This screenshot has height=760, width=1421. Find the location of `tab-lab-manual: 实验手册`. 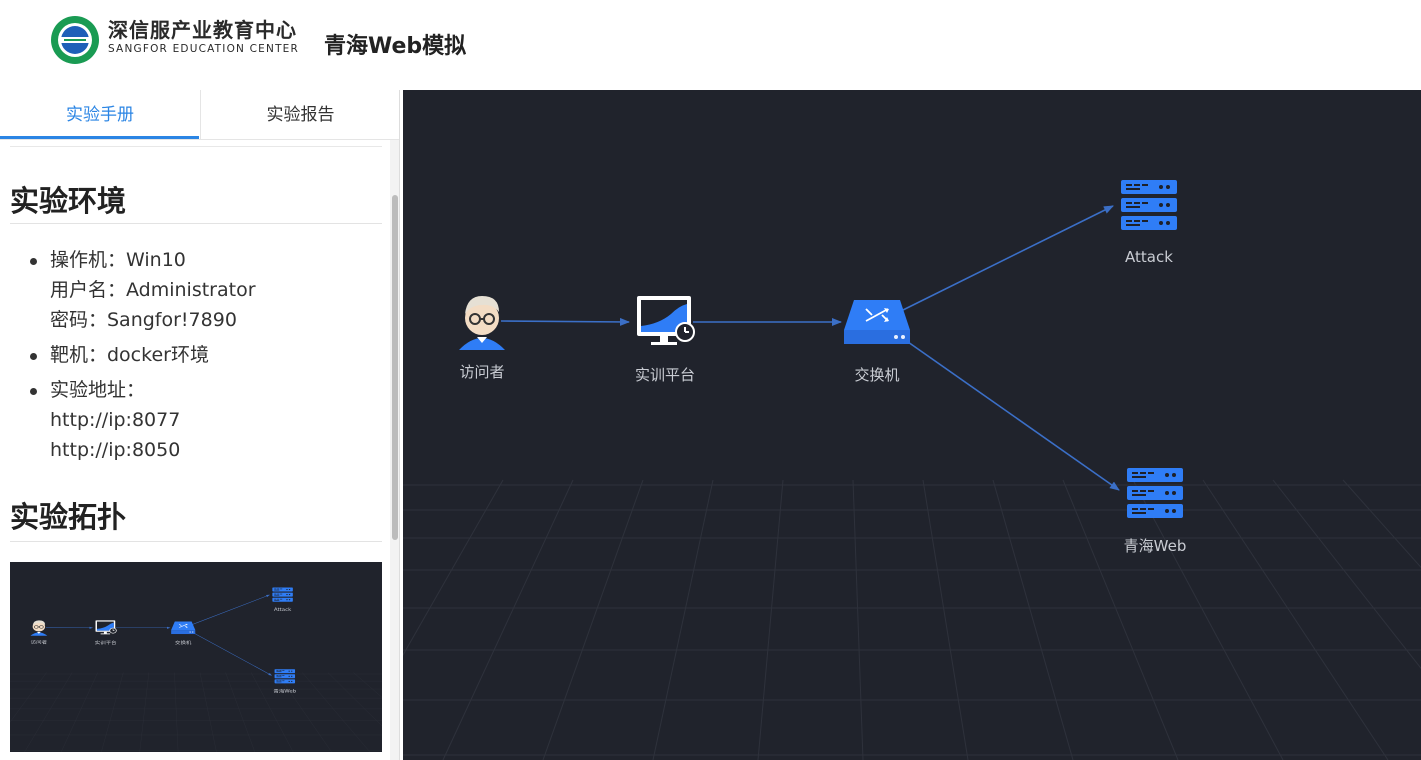

tab-lab-manual: 实验手册 is located at coordinates (100, 115).